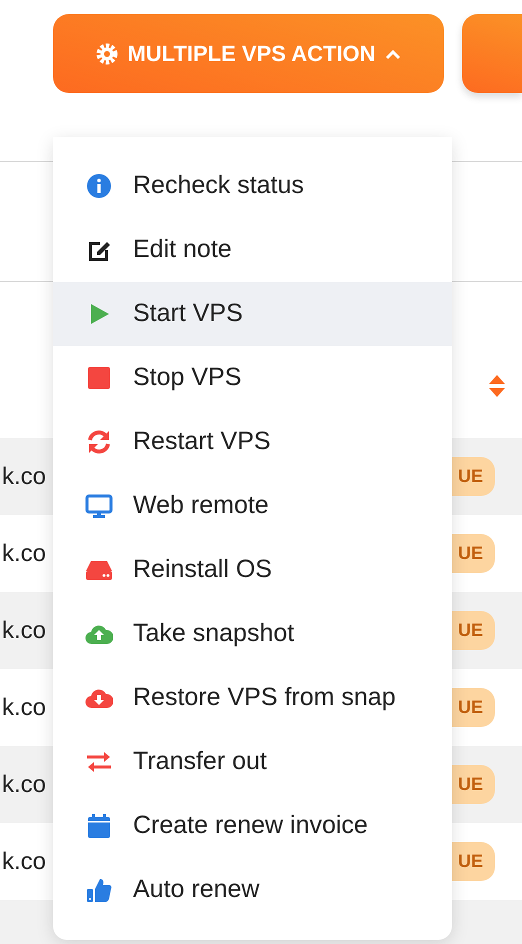 The image size is (522, 944). What do you see at coordinates (99, 186) in the screenshot?
I see `info-icon` at bounding box center [99, 186].